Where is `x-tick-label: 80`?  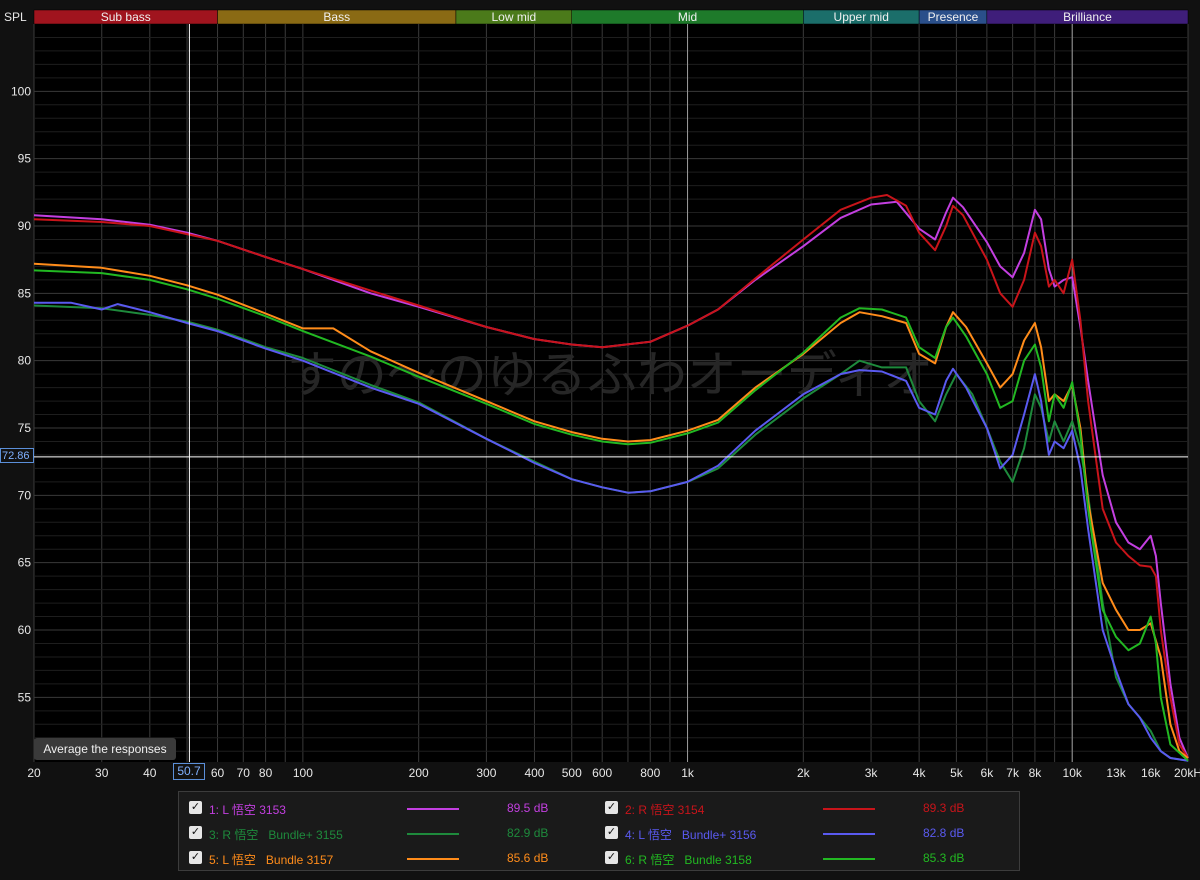
x-tick-label: 80 is located at coordinates (266, 773).